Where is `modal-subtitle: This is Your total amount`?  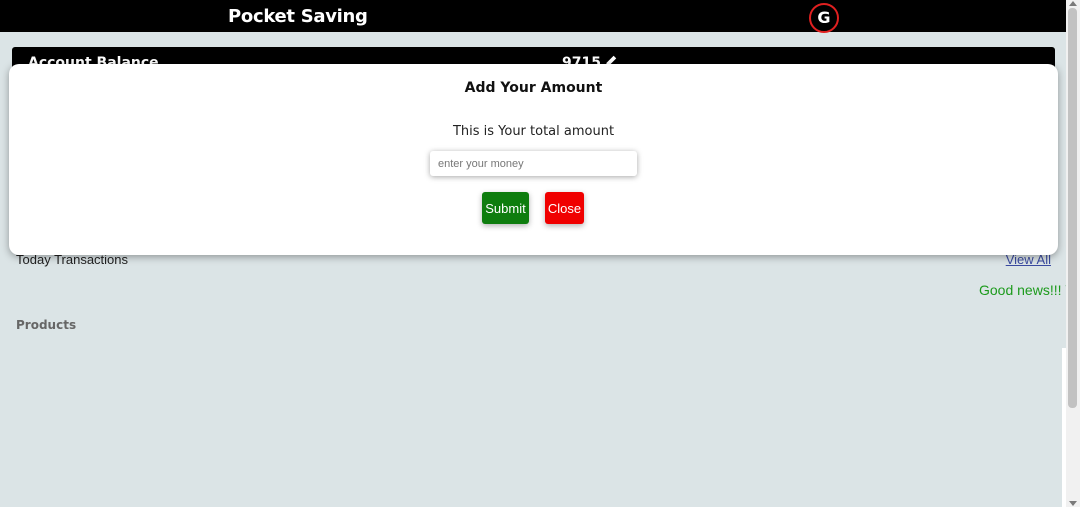
modal-subtitle: This is Your total amount is located at coordinates (533, 131).